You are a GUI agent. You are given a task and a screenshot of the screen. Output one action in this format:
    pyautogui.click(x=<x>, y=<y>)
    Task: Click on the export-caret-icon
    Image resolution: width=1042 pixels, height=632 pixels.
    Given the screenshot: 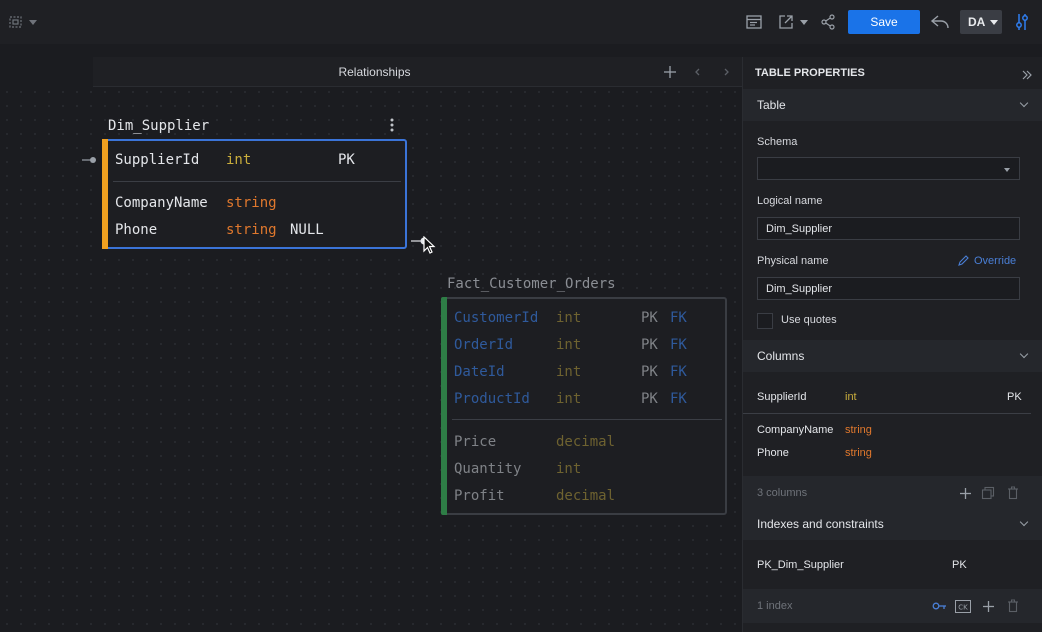 What is the action you would take?
    pyautogui.click(x=804, y=22)
    